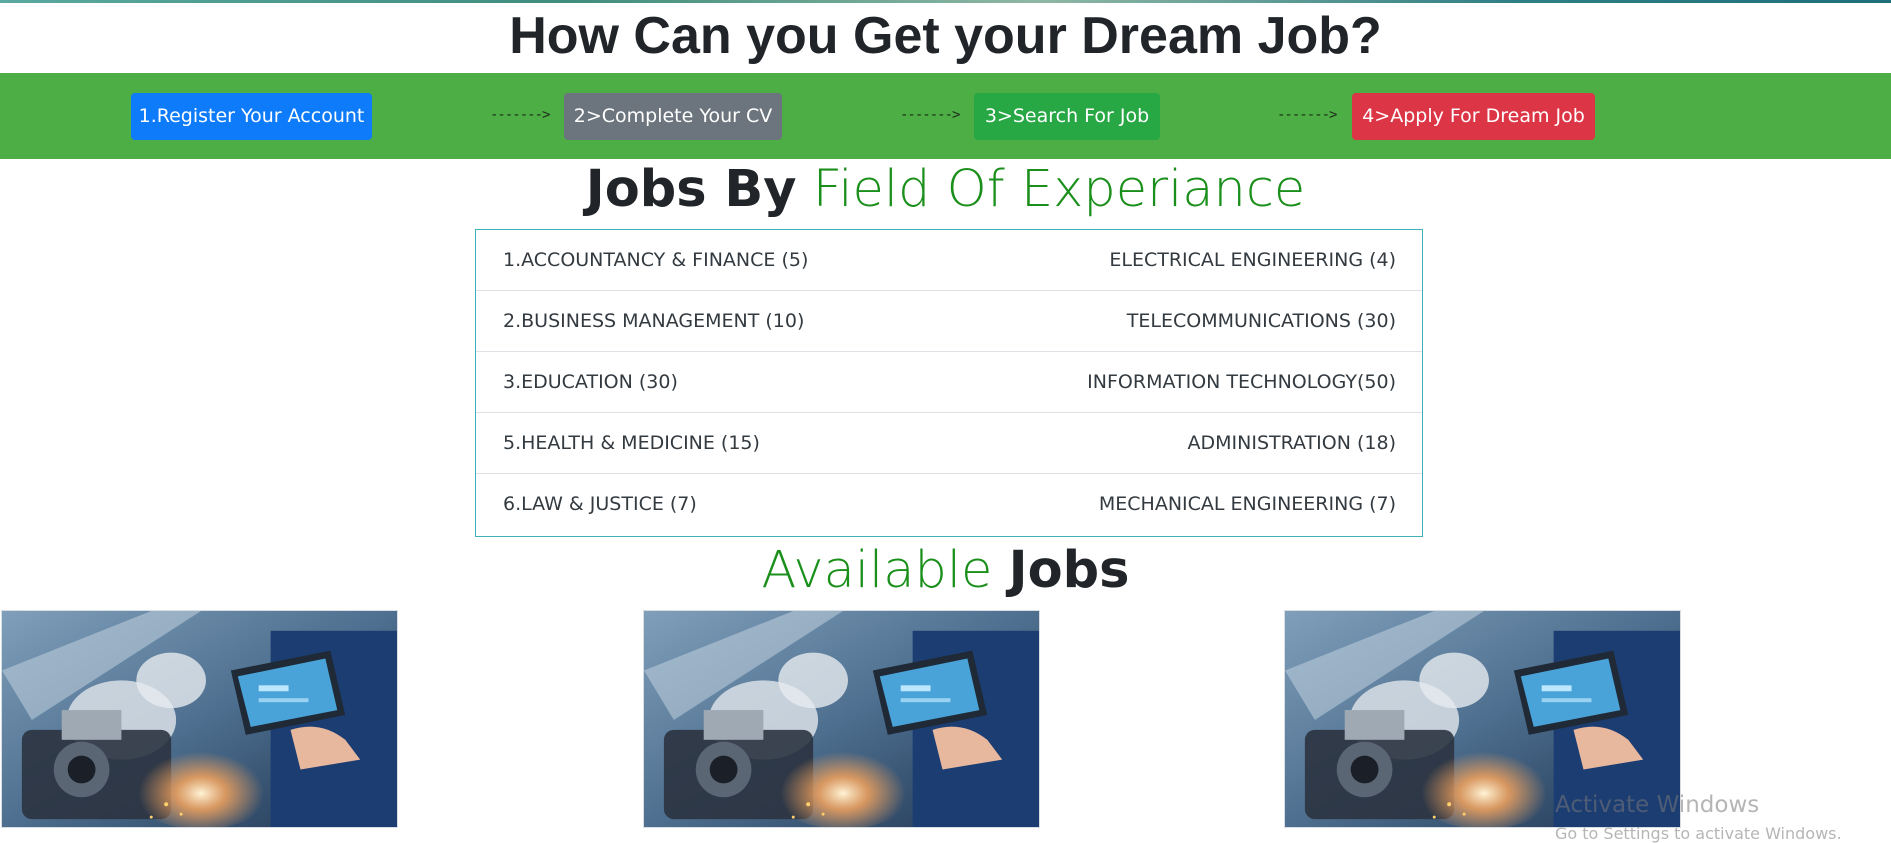  What do you see at coordinates (1252, 260) in the screenshot?
I see `field-link-electrical: ELECTRICAL ENGINEERING (4)` at bounding box center [1252, 260].